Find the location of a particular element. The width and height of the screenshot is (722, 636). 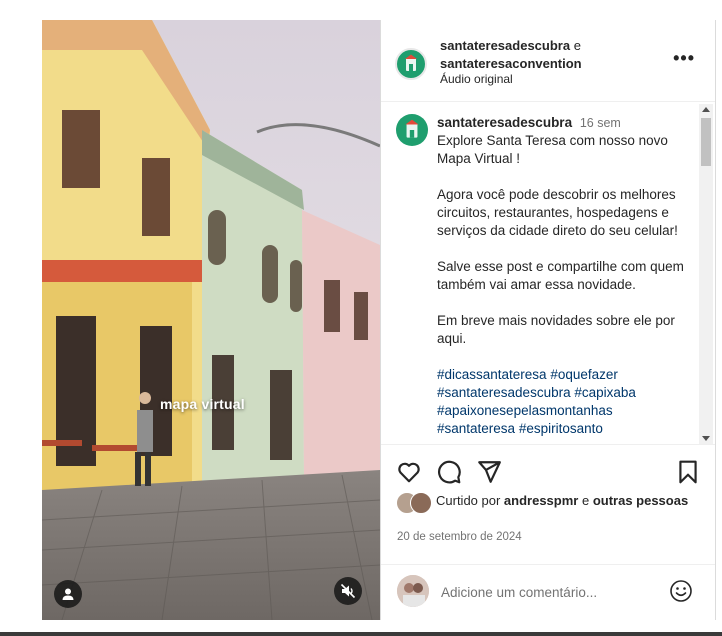

send-icon is located at coordinates (489, 472).